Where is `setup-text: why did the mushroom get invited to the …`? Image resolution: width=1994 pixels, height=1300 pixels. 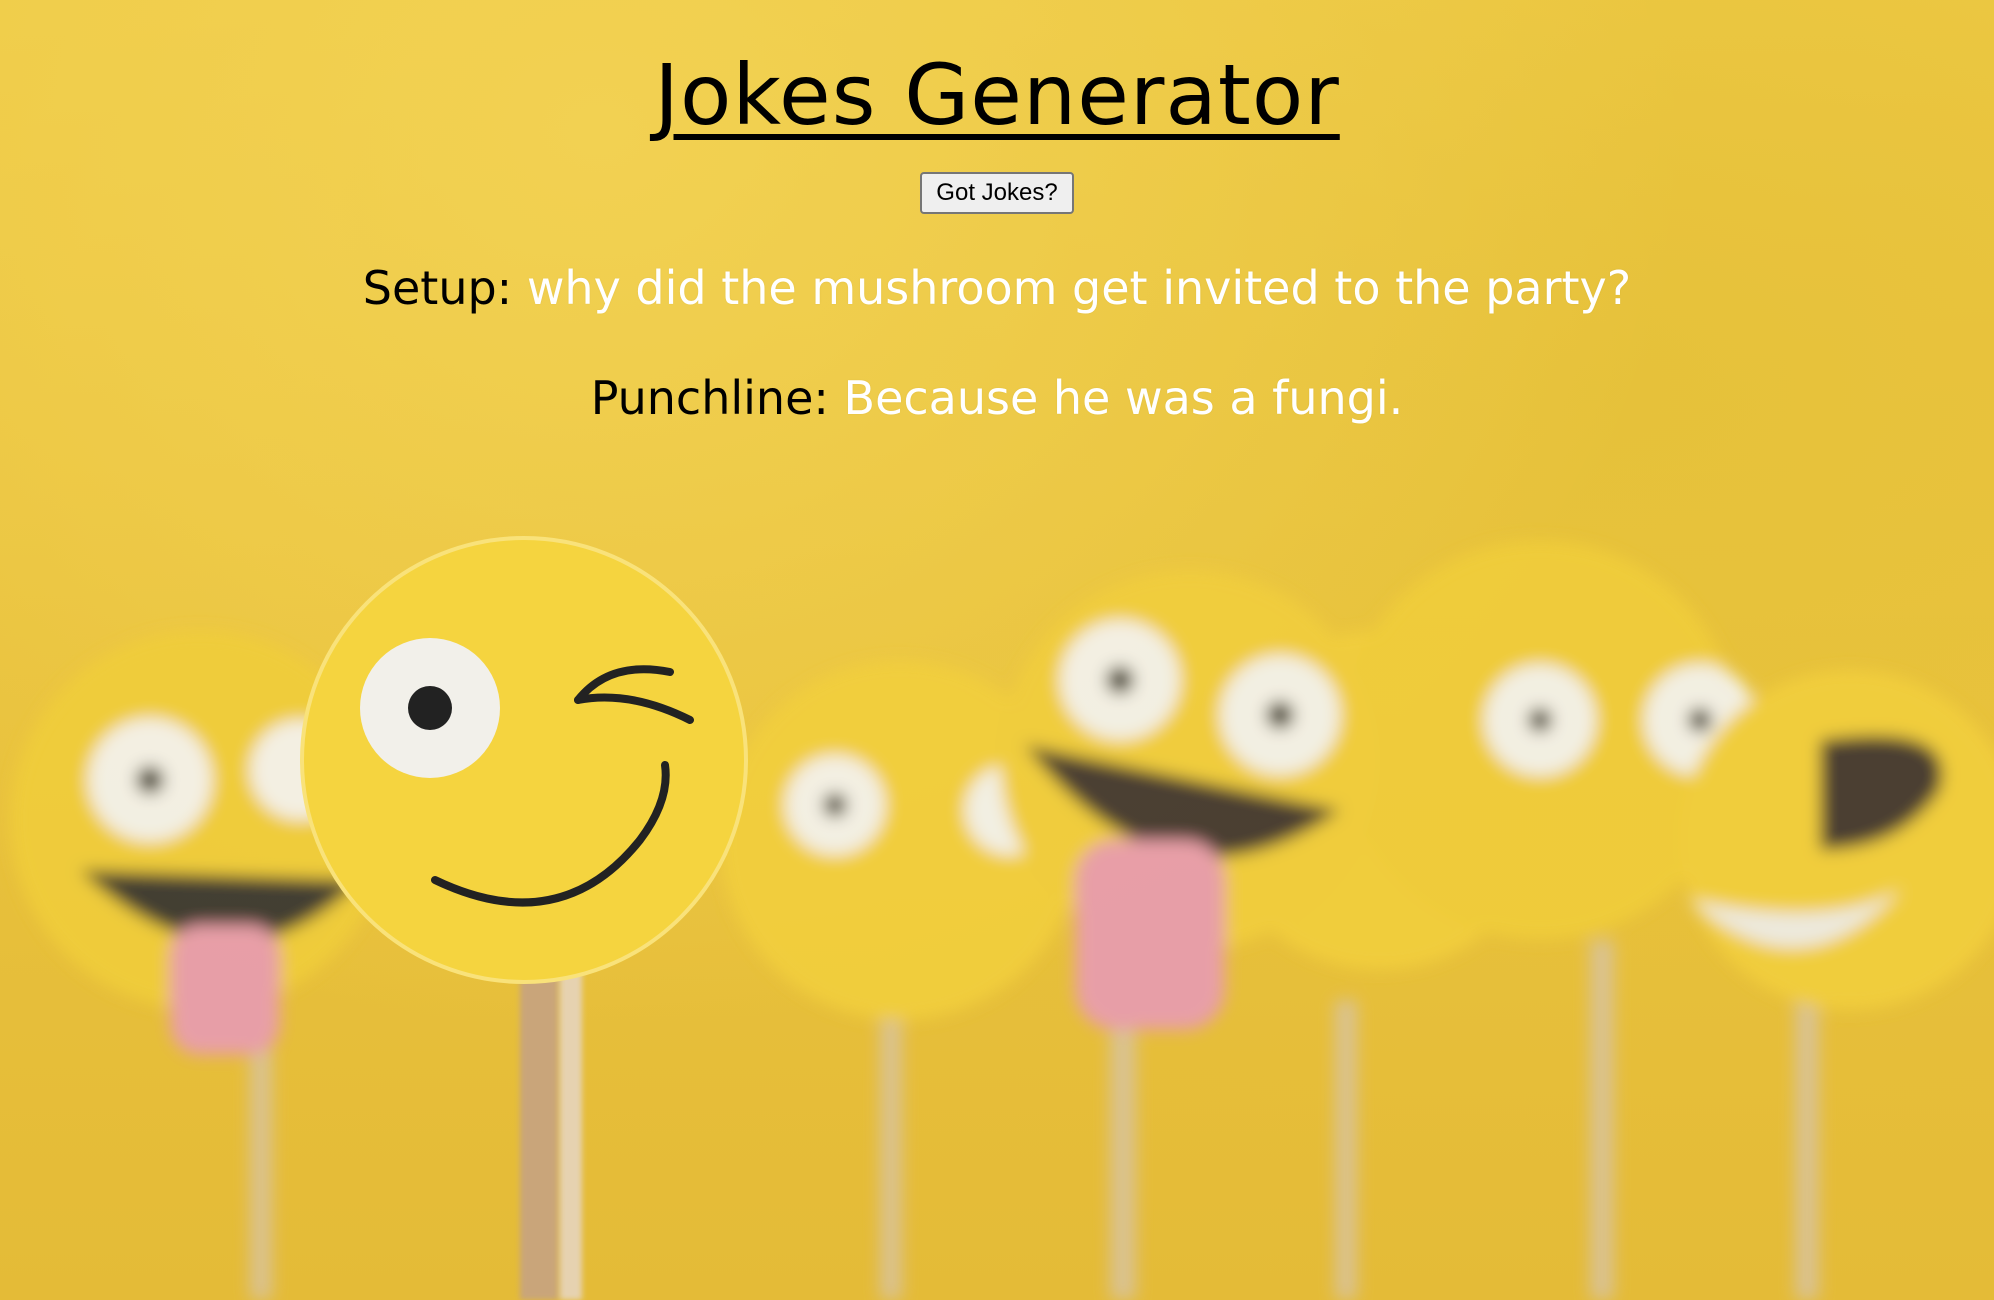 setup-text: why did the mushroom get invited to the … is located at coordinates (1079, 288).